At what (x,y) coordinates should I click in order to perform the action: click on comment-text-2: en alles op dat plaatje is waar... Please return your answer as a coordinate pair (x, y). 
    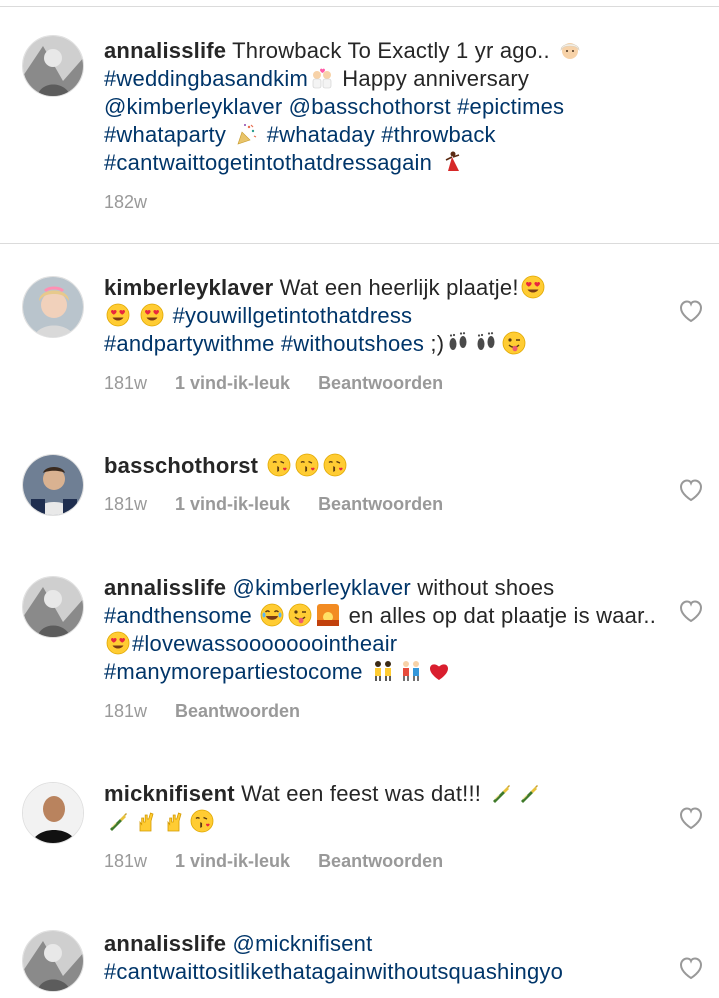
    Looking at the image, I should click on (502, 615).